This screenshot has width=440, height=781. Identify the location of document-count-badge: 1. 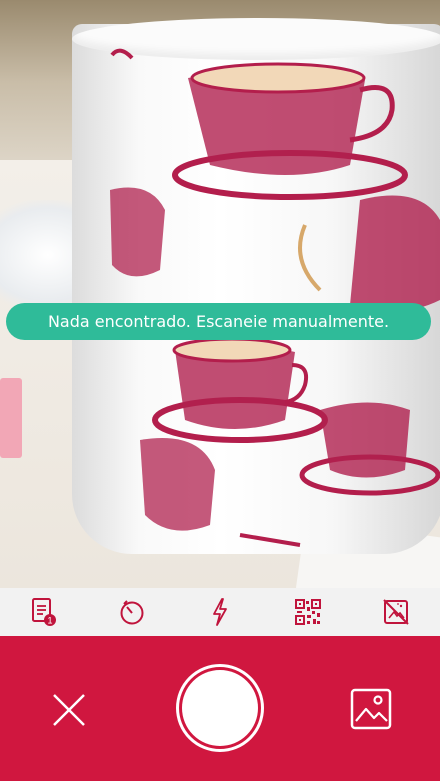
(49, 621).